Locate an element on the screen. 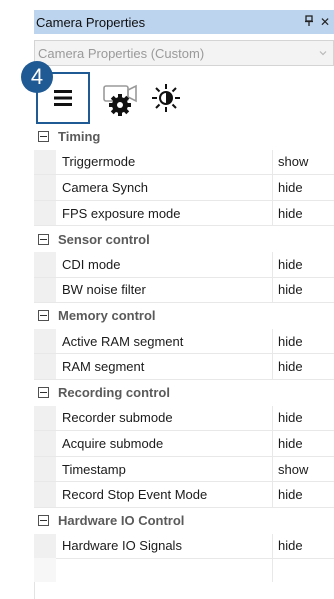 This screenshot has height=599, width=334. property-row: Acquire submode hide is located at coordinates (184, 444).